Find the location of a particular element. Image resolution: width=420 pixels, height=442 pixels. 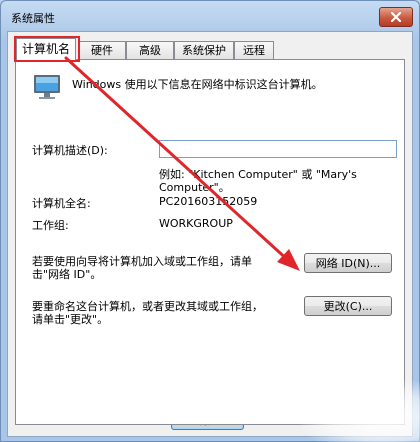

workgroup-value: WORKGROUP is located at coordinates (196, 223).